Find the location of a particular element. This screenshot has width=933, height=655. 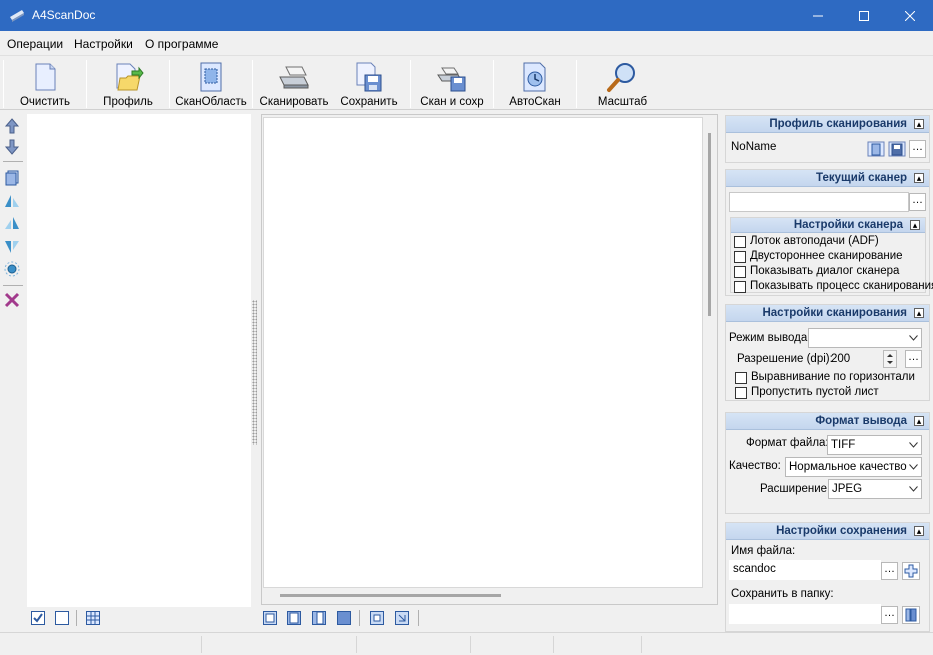

output-title: Формат вывода is located at coordinates (861, 421).